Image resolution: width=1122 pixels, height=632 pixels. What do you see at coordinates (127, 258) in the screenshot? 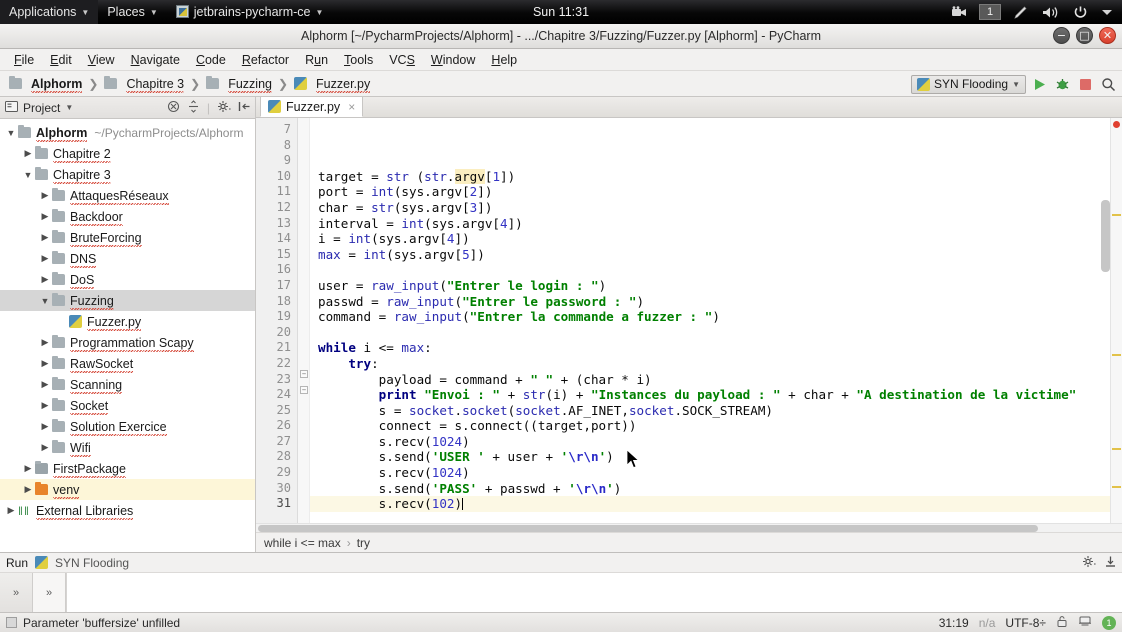
I see `tree-item-dns: ▶ DNS` at bounding box center [127, 258].